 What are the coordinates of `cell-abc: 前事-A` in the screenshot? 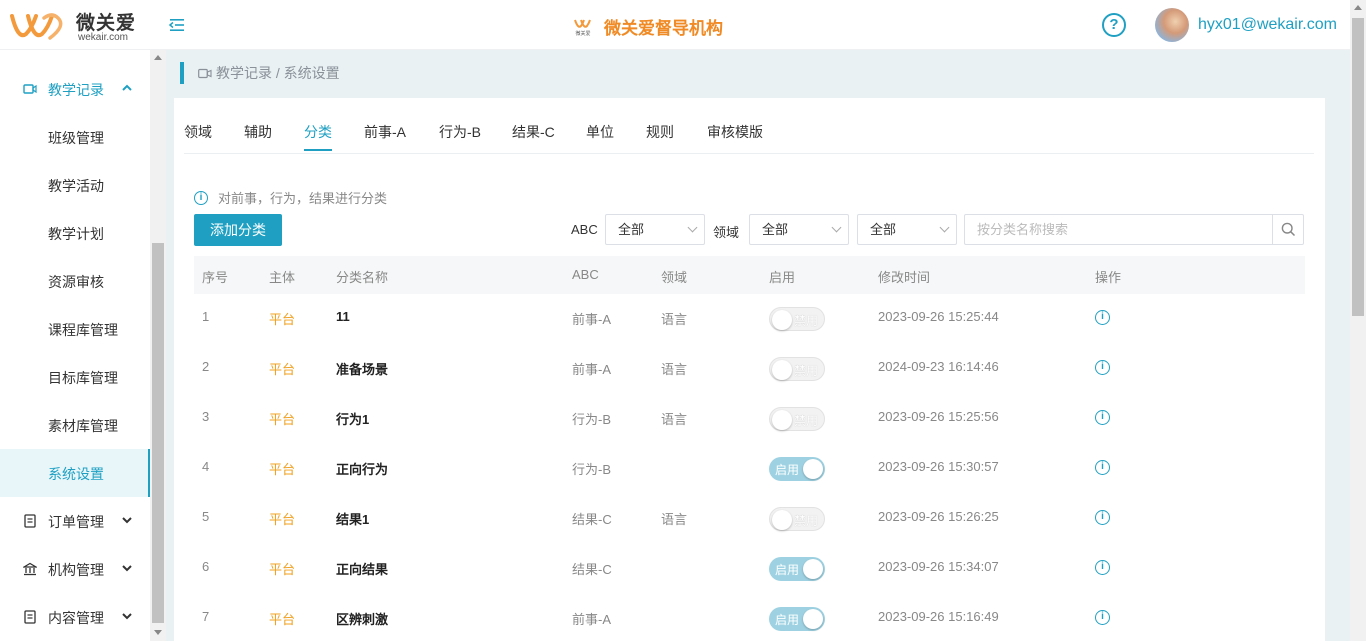 It's located at (592, 369).